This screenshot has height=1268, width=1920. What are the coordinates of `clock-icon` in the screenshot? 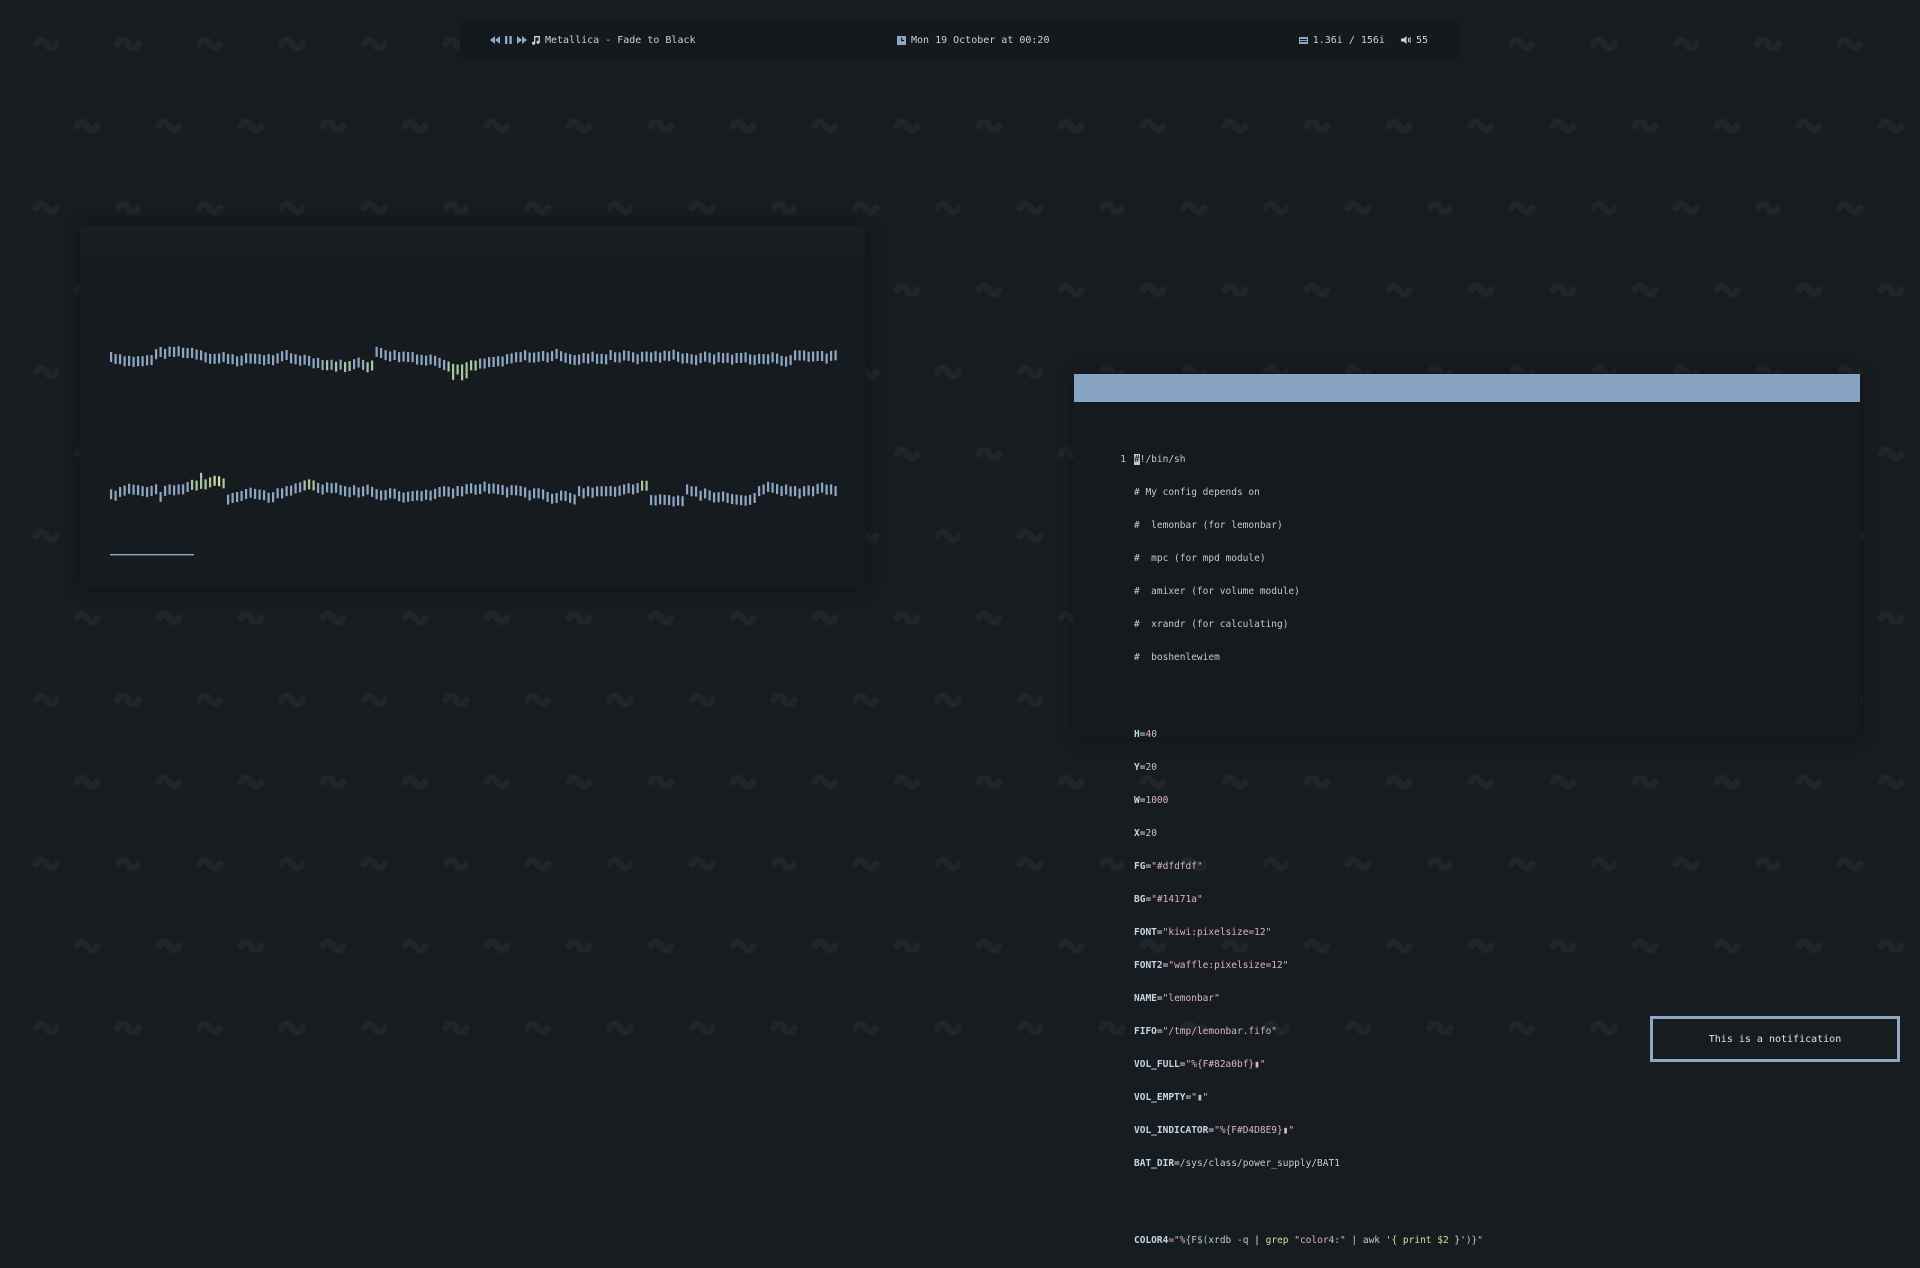 It's located at (901, 40).